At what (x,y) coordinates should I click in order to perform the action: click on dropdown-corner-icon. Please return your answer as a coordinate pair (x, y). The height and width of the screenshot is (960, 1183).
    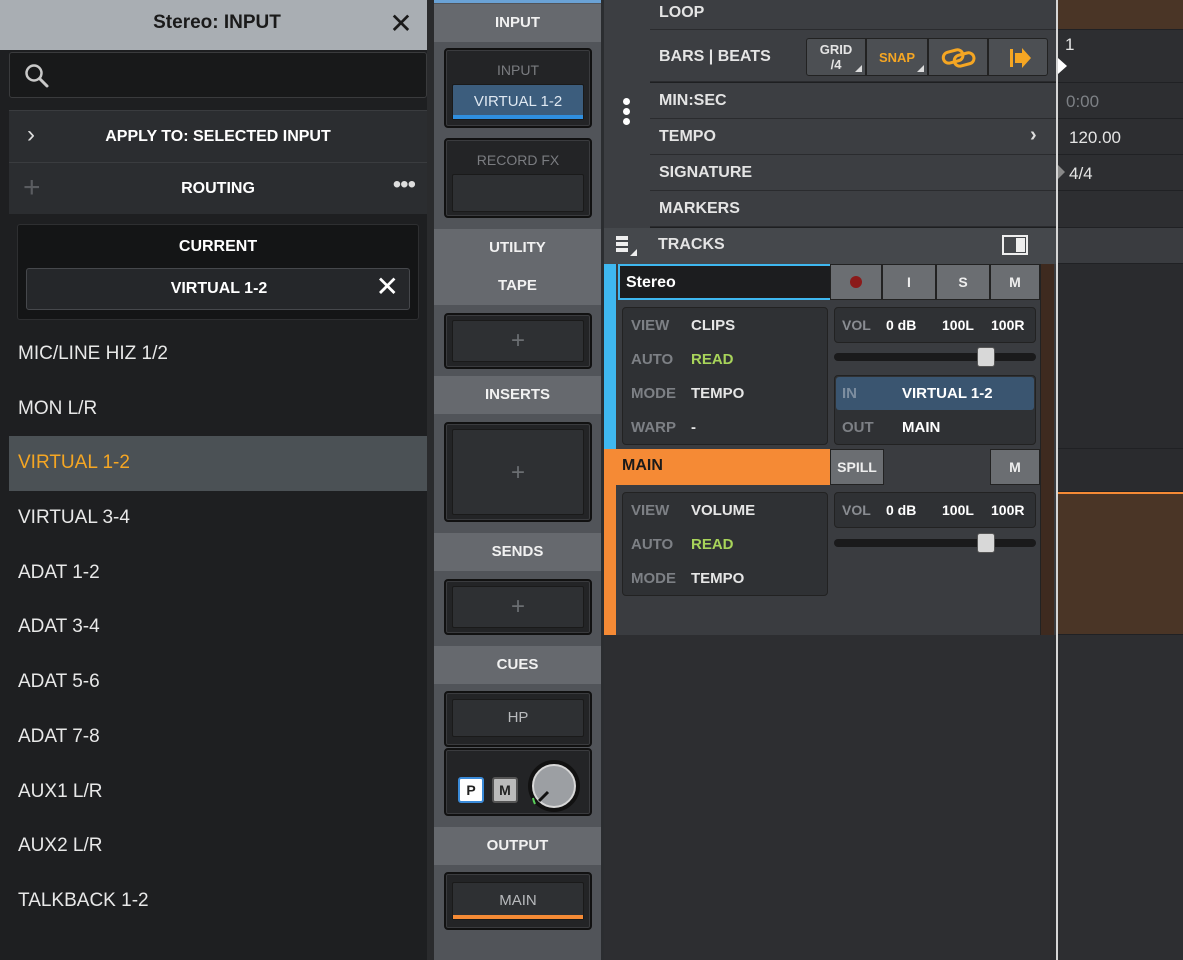
    Looking at the image, I should click on (920, 68).